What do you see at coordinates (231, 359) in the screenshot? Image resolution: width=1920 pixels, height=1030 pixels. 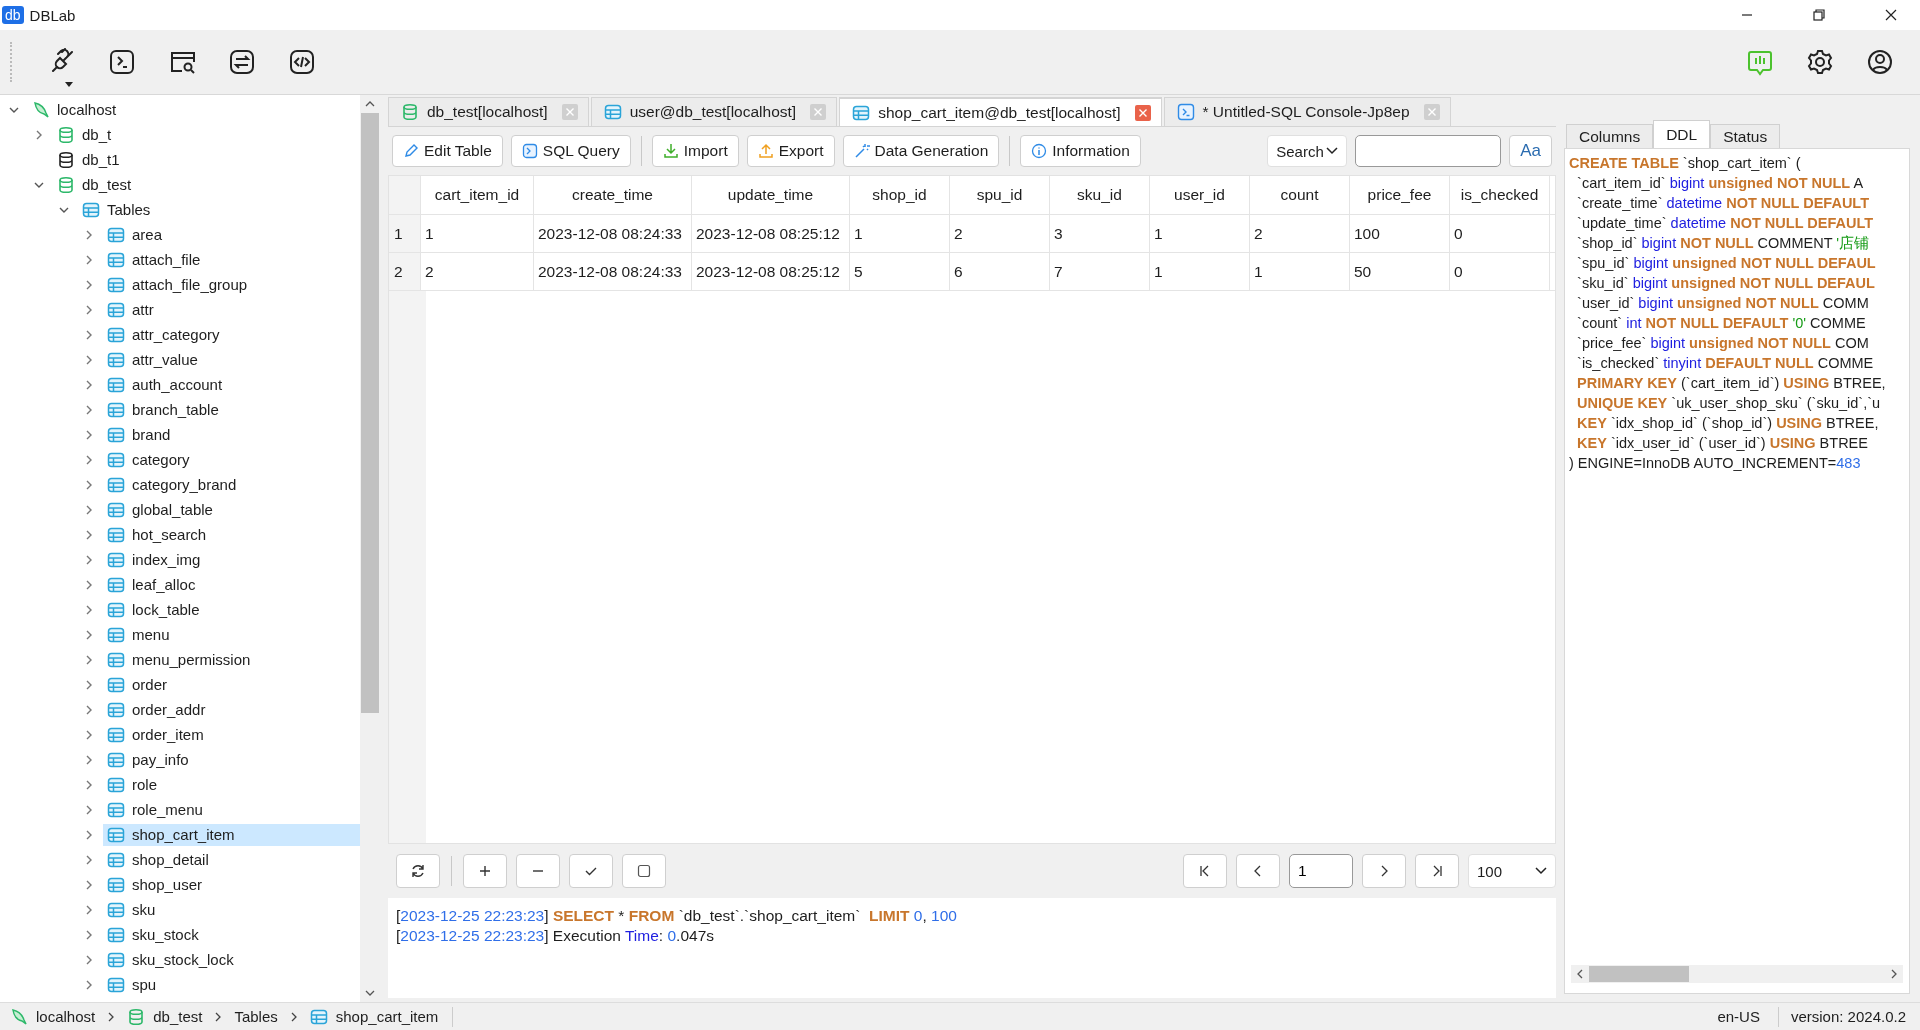 I see `tree-item: attr_value` at bounding box center [231, 359].